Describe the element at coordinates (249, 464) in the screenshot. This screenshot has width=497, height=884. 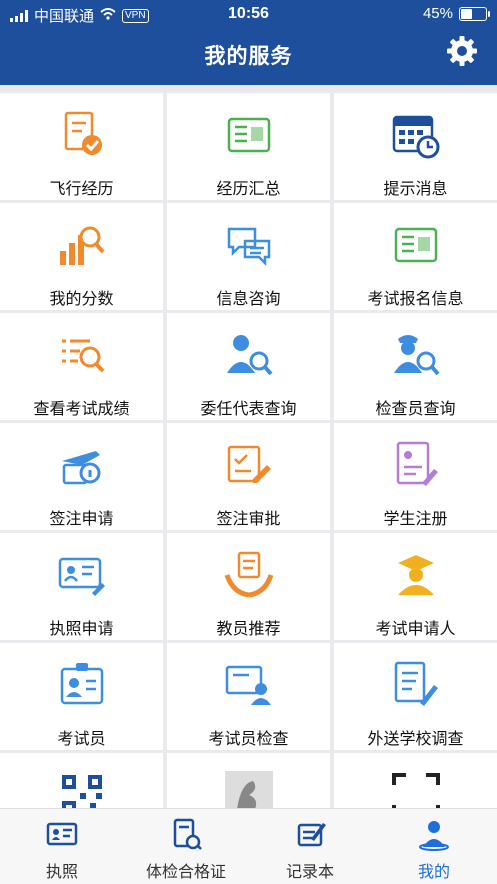
I see `approval-pen-icon` at that location.